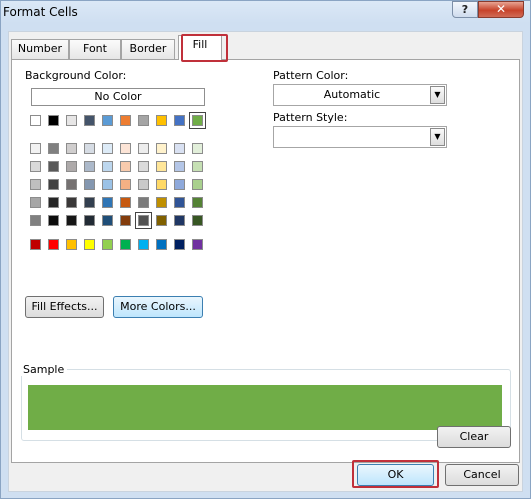 This screenshot has width=531, height=499. I want to click on sample-label: Sample, so click(44, 369).